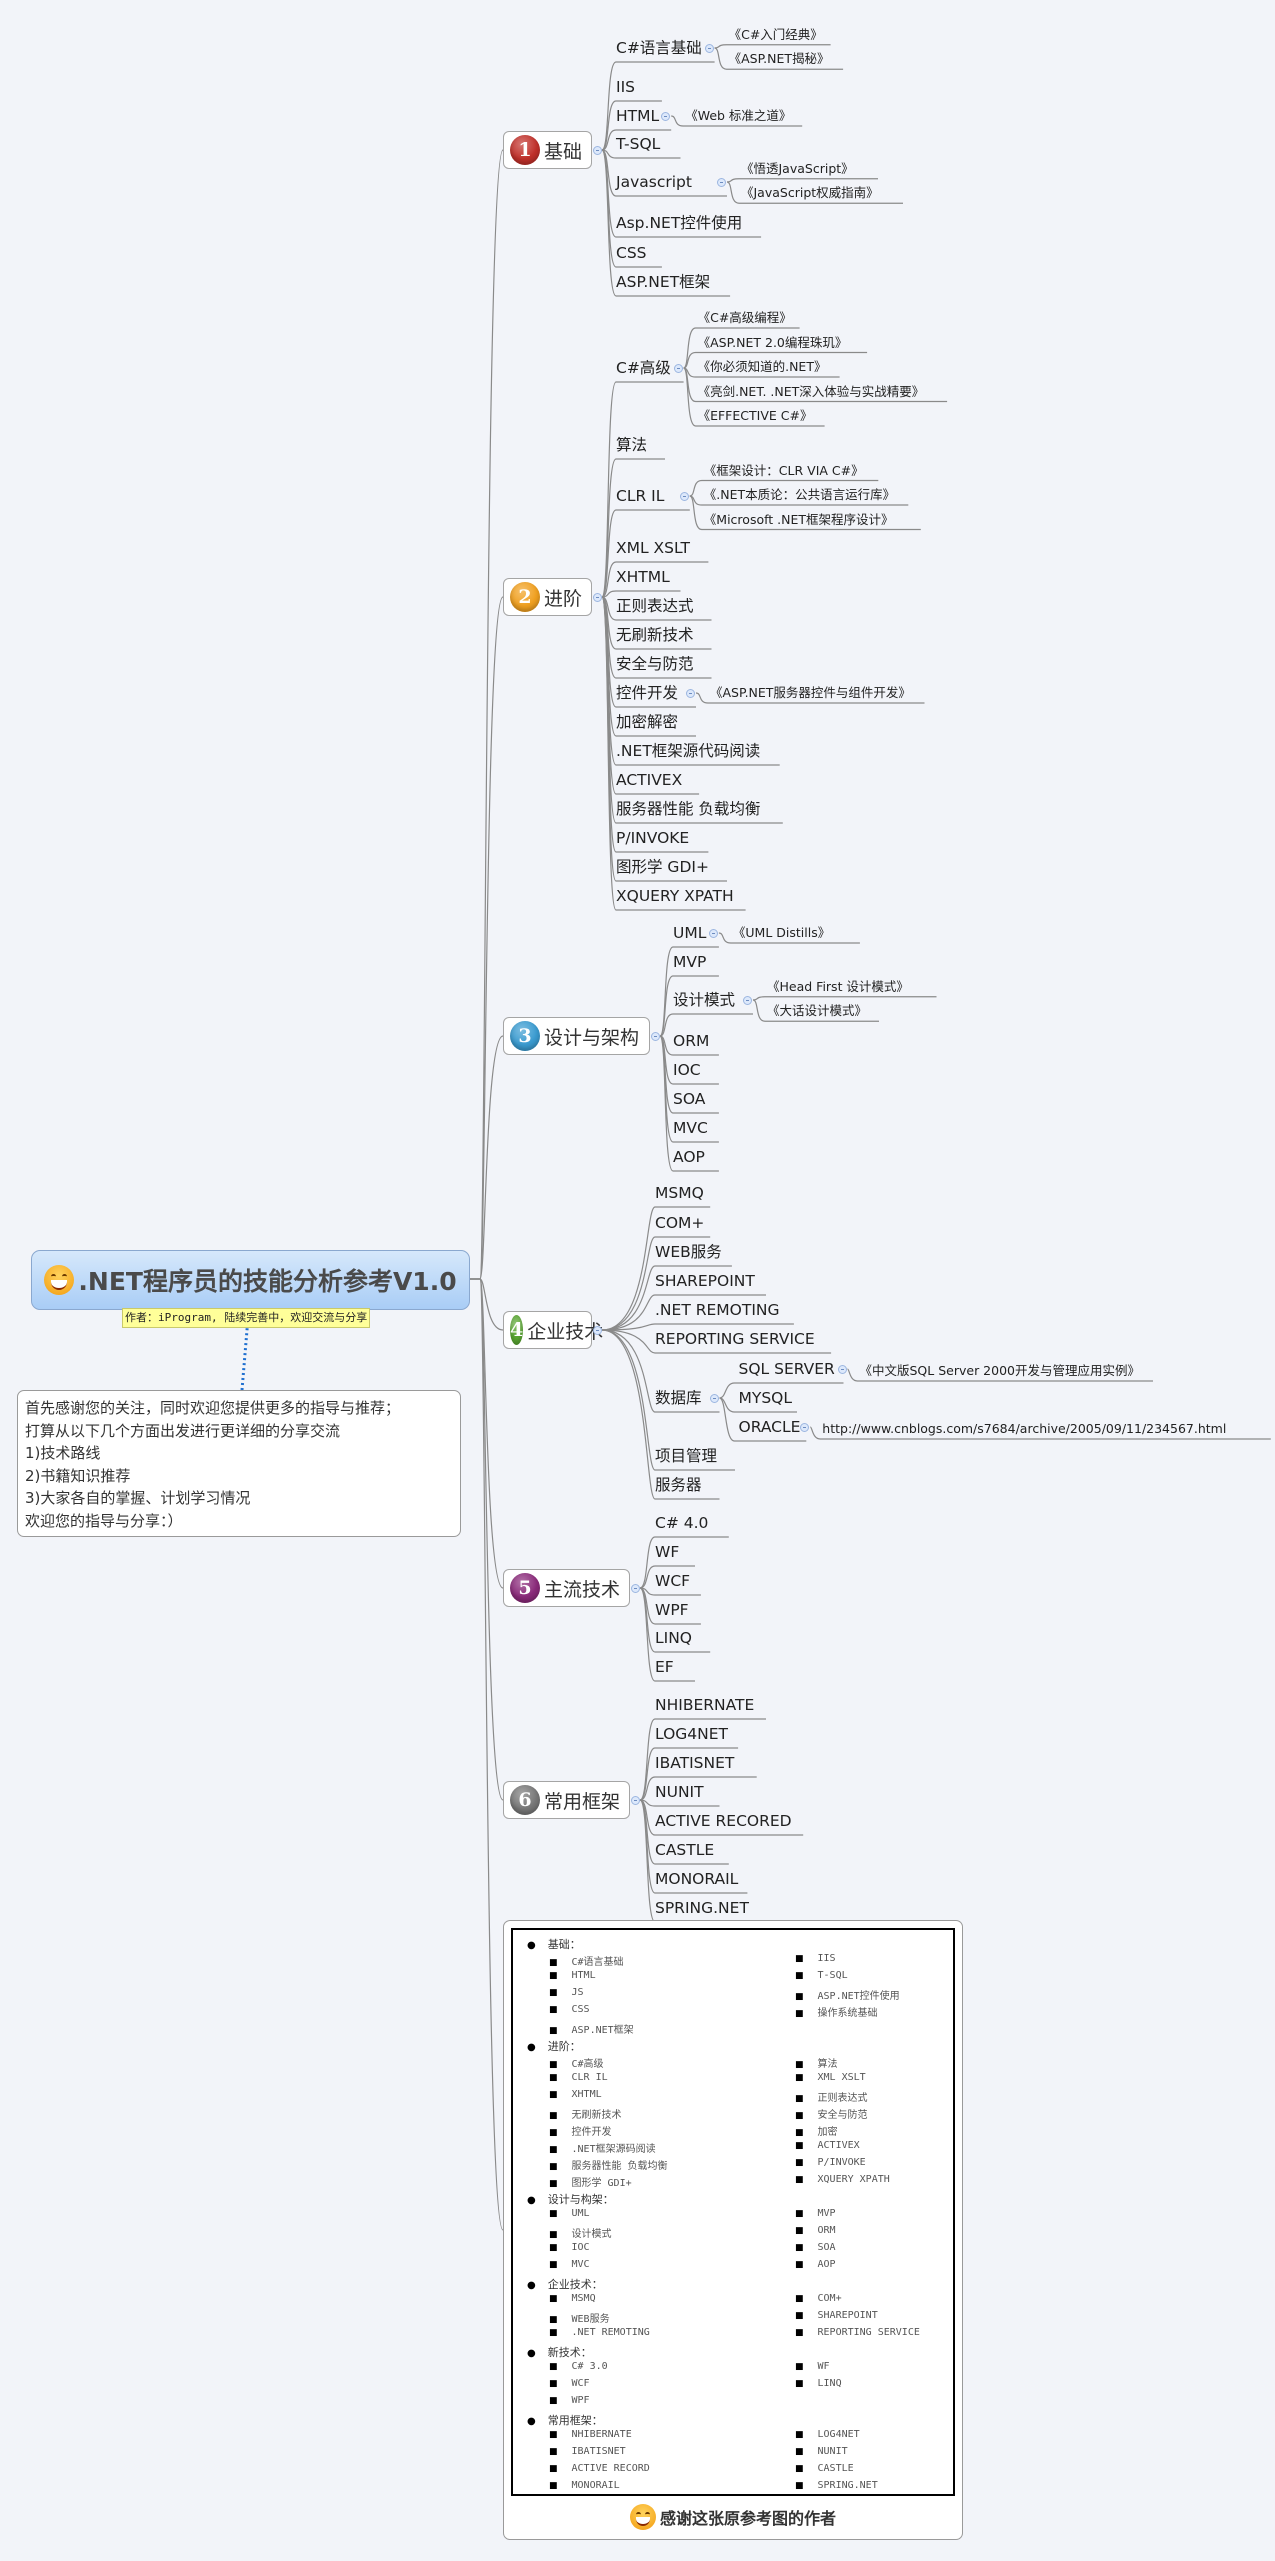 The image size is (1275, 2561). I want to click on subtopic: C#语言基础, so click(659, 48).